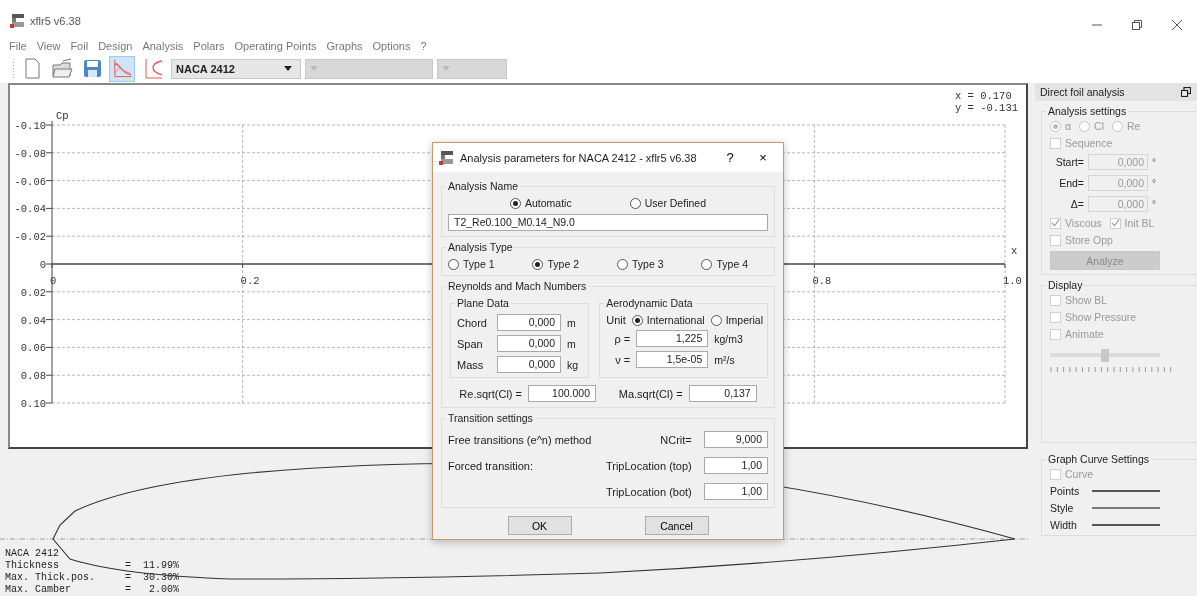  I want to click on field-label: Ma.sqrt(Cl) =, so click(650, 393).